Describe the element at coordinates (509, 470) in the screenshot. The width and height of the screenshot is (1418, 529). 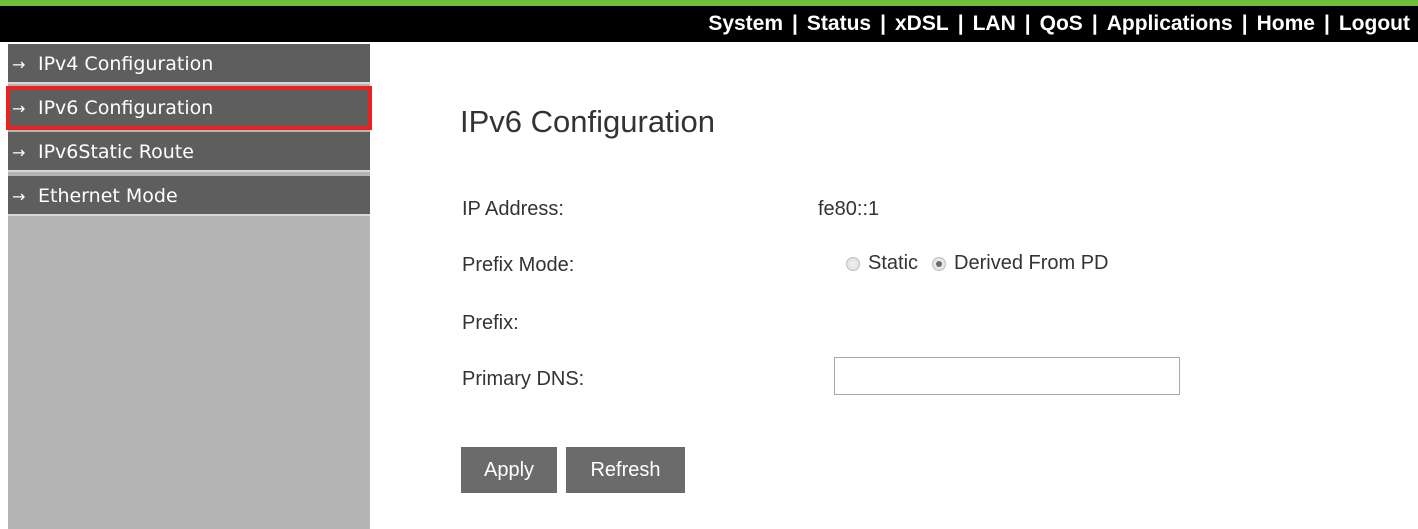
I see `apply-button: Apply` at that location.